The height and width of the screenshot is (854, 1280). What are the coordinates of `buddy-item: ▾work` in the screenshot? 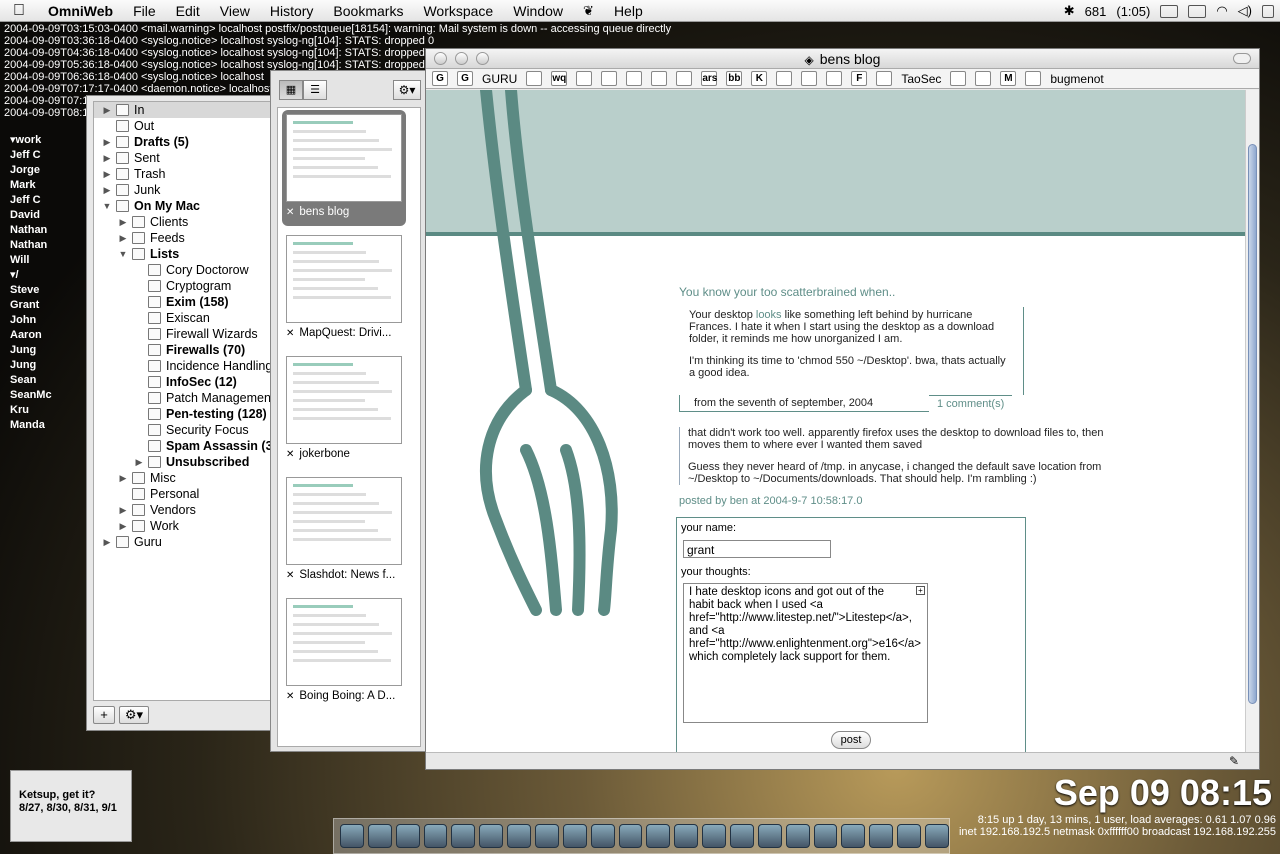 It's located at (31, 140).